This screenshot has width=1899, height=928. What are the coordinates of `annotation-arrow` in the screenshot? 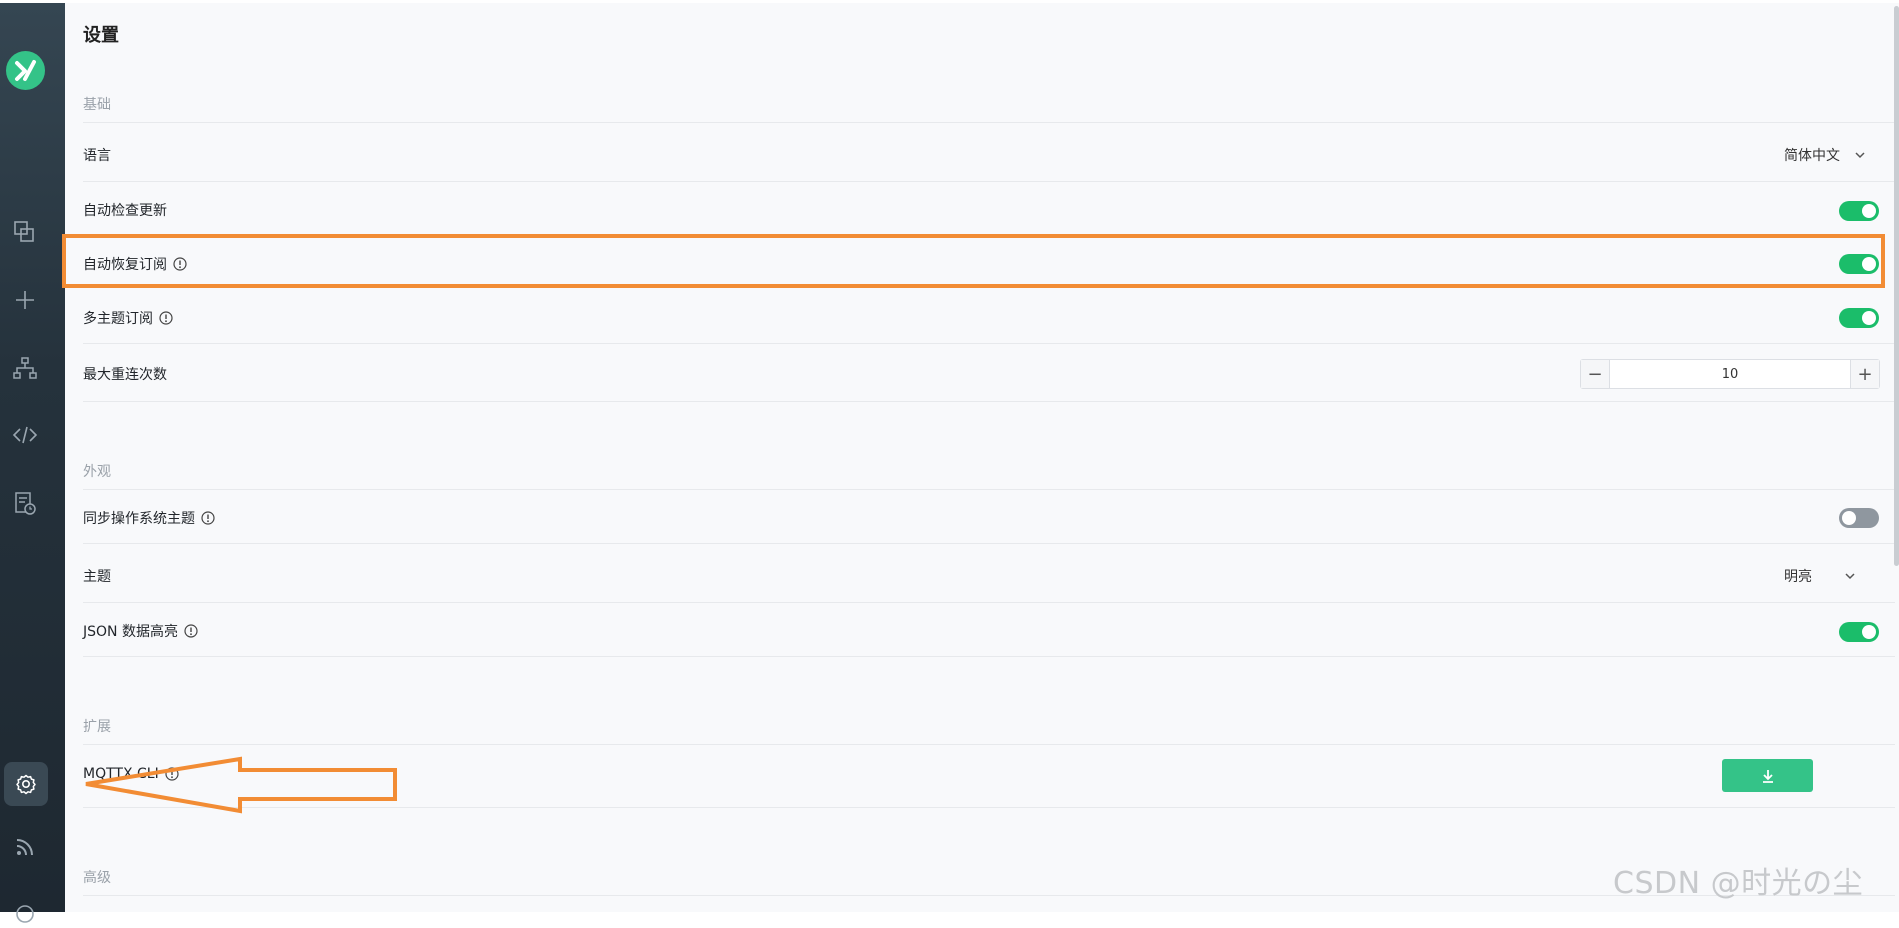 It's located at (241, 785).